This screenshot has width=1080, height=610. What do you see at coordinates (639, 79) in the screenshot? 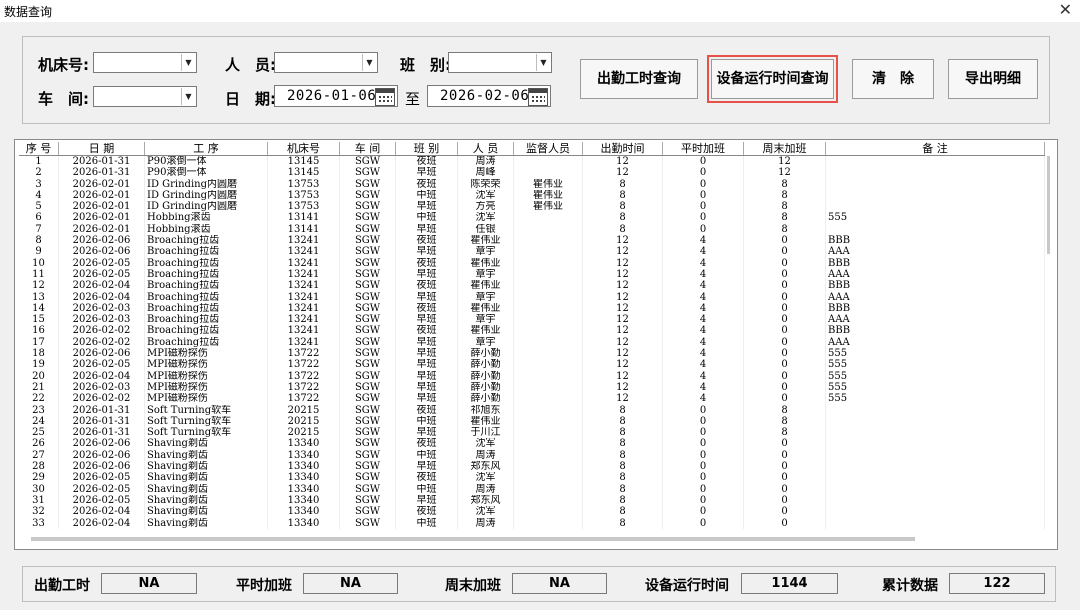
I see `attendance-query-button: 出勤工时查询` at bounding box center [639, 79].